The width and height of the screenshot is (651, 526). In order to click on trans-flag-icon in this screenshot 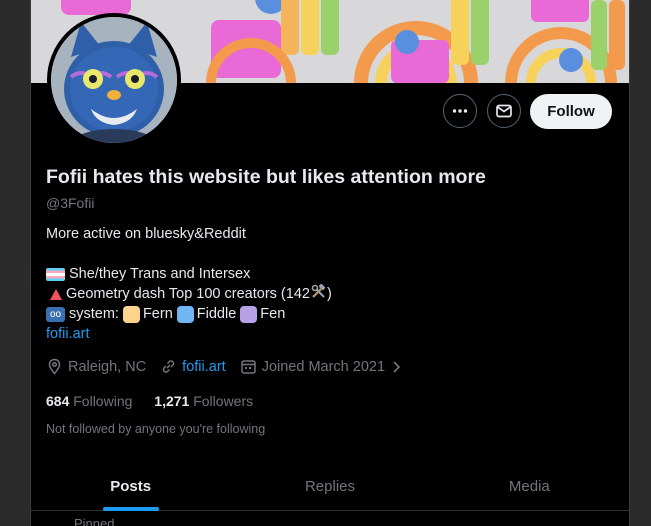, I will do `click(55, 274)`.